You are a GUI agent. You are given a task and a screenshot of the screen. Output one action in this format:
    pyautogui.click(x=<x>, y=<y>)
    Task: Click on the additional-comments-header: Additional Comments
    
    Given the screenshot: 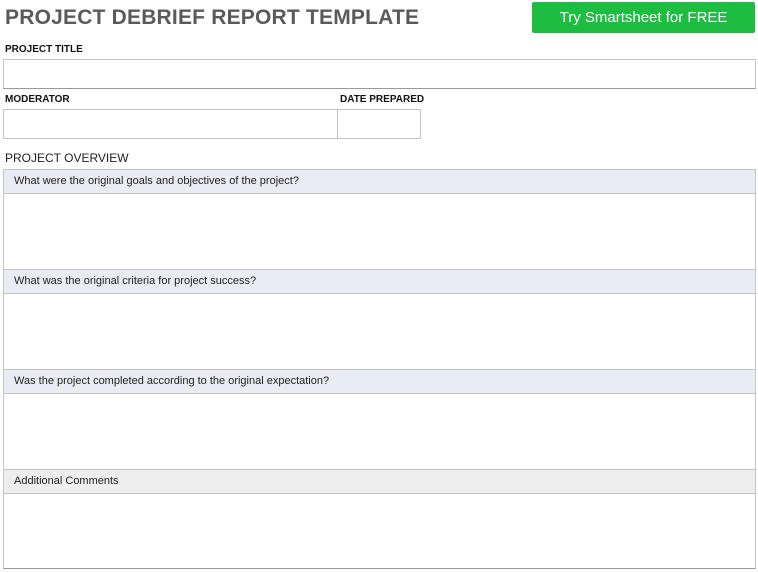 What is the action you would take?
    pyautogui.click(x=379, y=481)
    